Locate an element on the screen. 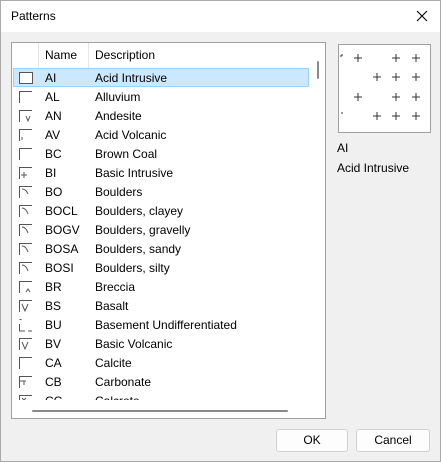 Image resolution: width=441 pixels, height=462 pixels. list-item: BS Basalt is located at coordinates (162, 305).